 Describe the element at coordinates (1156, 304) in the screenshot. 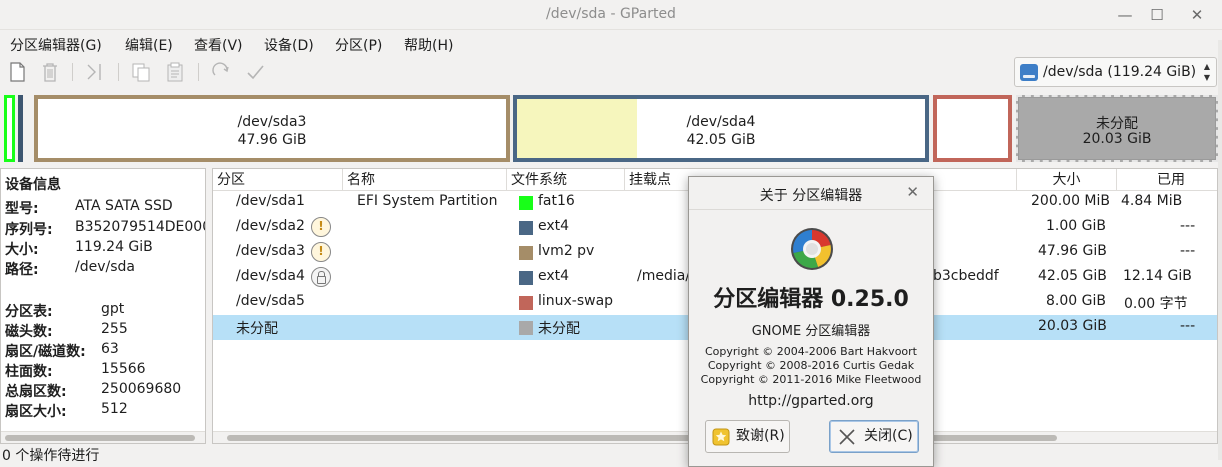

I see `cell-used: 0.00 字节` at that location.